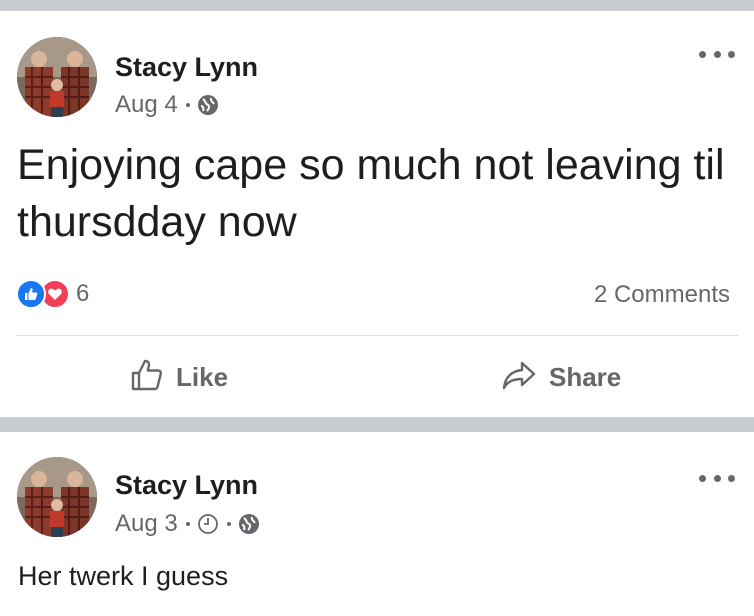 The image size is (754, 616). I want to click on like-reaction-icon, so click(31, 294).